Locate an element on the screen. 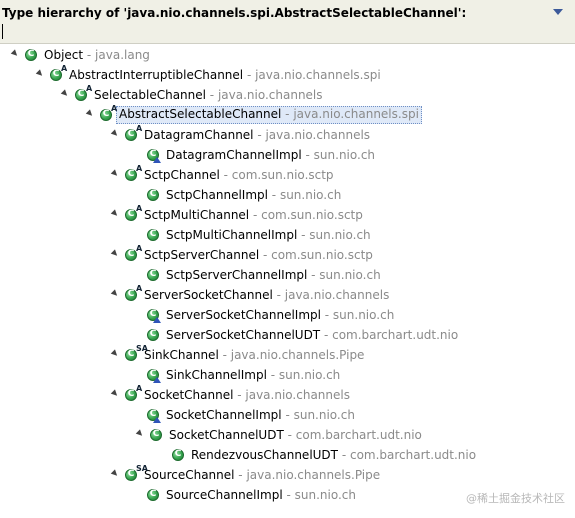 The height and width of the screenshot is (518, 575). tree-node-label: DatagramChannelImpl - sun.nio.ch is located at coordinates (270, 155).